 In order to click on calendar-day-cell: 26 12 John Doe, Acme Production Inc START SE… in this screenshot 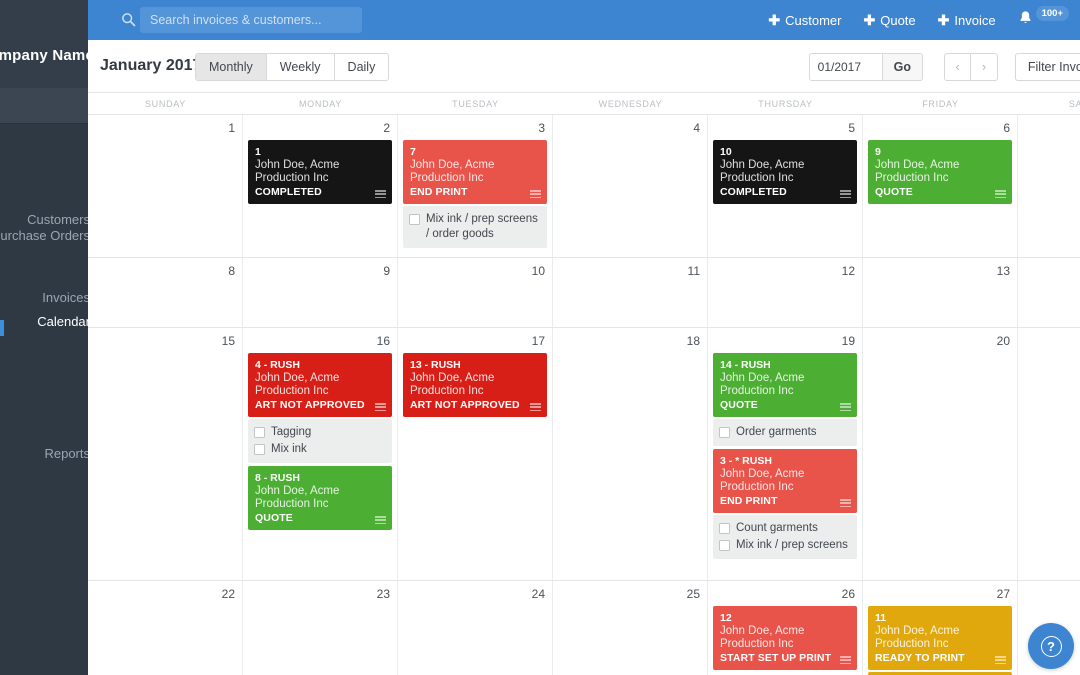, I will do `click(785, 628)`.